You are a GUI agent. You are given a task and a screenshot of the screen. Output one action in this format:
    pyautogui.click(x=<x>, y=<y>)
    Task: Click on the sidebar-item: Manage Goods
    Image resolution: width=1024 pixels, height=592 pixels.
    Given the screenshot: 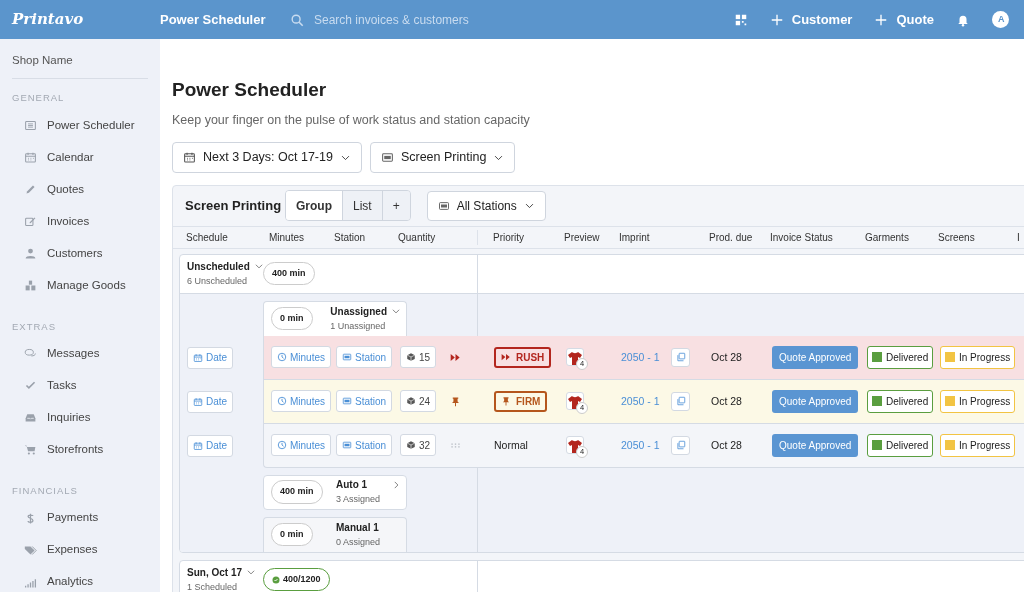 What is the action you would take?
    pyautogui.click(x=80, y=285)
    